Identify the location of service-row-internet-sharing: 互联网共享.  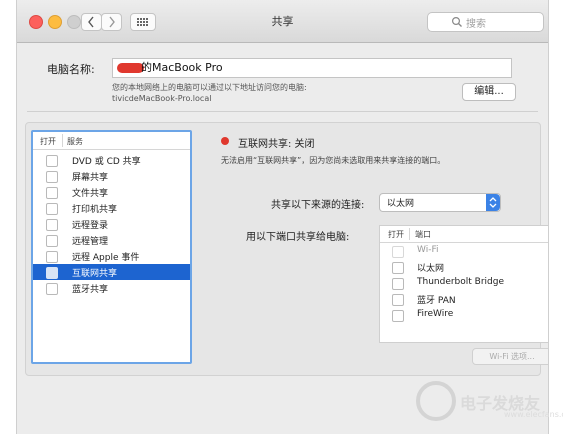
(111, 272).